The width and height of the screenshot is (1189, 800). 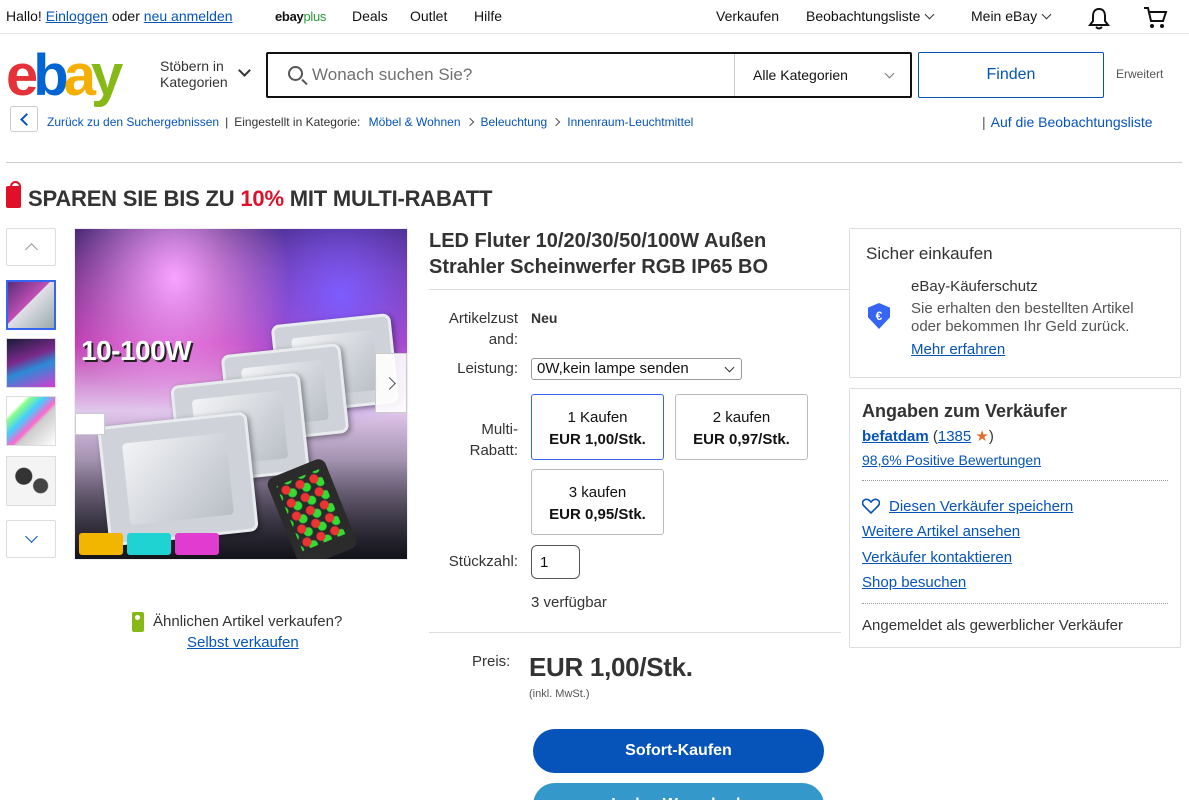 What do you see at coordinates (747, 16) in the screenshot?
I see `sell-link: Verkaufen` at bounding box center [747, 16].